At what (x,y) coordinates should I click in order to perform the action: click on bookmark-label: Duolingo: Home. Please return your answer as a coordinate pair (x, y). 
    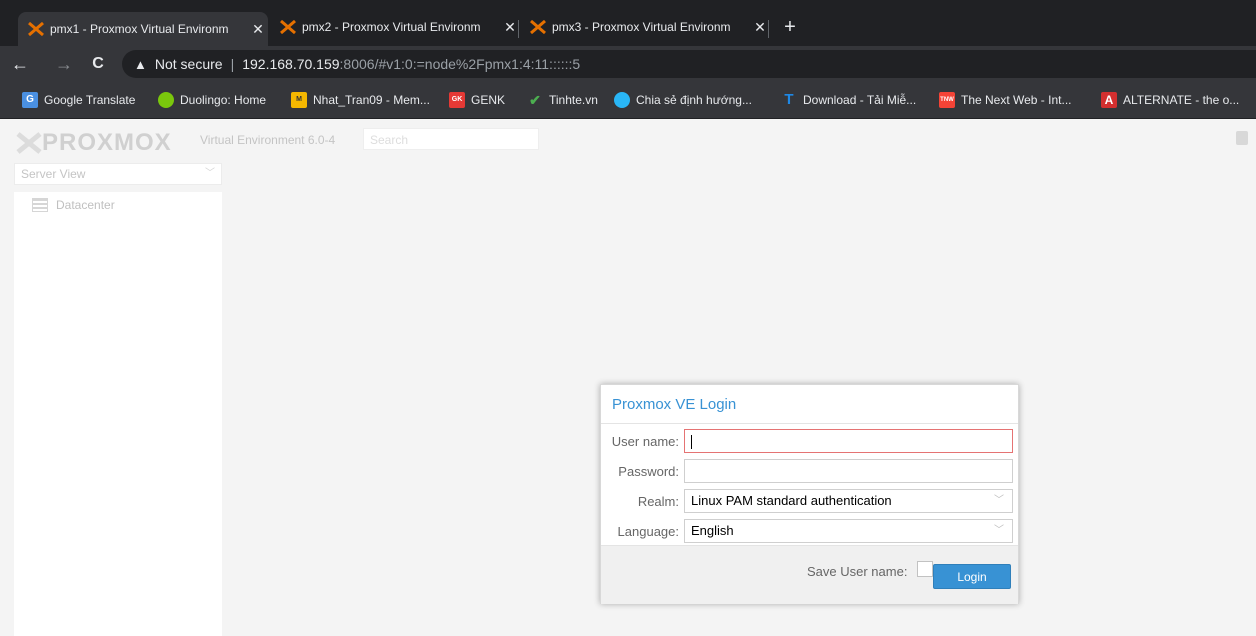
    Looking at the image, I should click on (223, 100).